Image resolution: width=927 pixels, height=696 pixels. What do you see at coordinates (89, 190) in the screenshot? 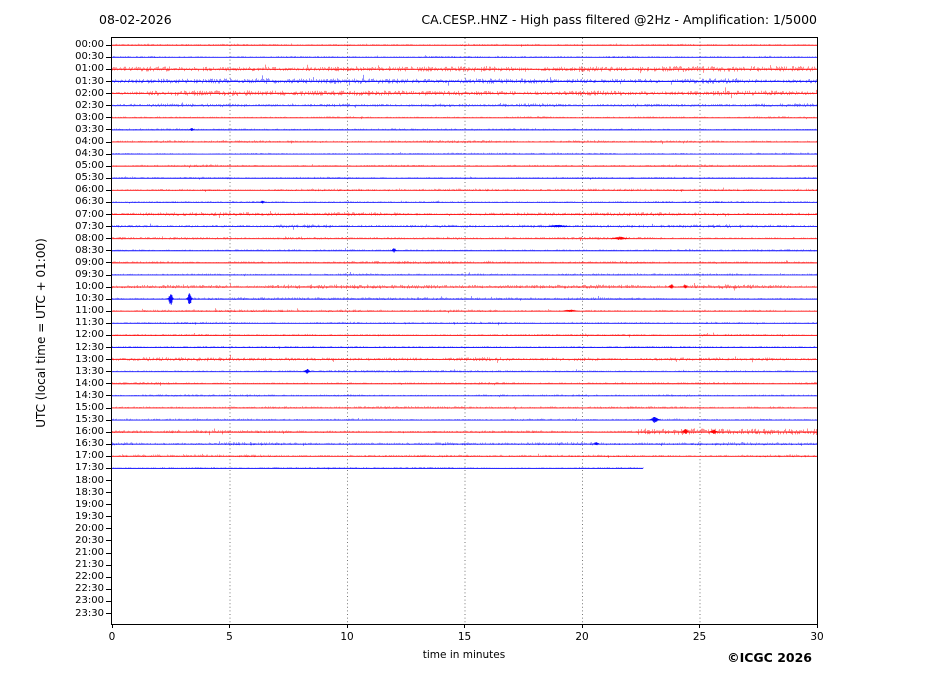
I see `y-tick-label: 06:00` at bounding box center [89, 190].